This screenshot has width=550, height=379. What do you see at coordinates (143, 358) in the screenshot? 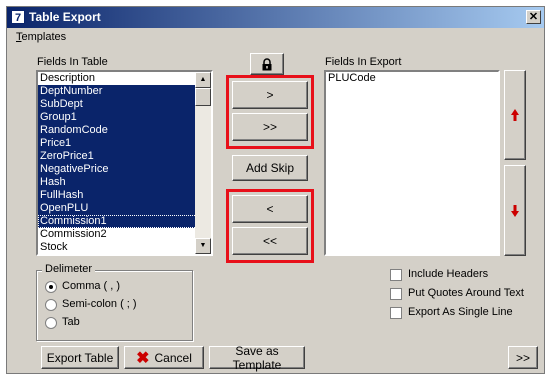
I see `red-x-icon: ✖` at bounding box center [143, 358].